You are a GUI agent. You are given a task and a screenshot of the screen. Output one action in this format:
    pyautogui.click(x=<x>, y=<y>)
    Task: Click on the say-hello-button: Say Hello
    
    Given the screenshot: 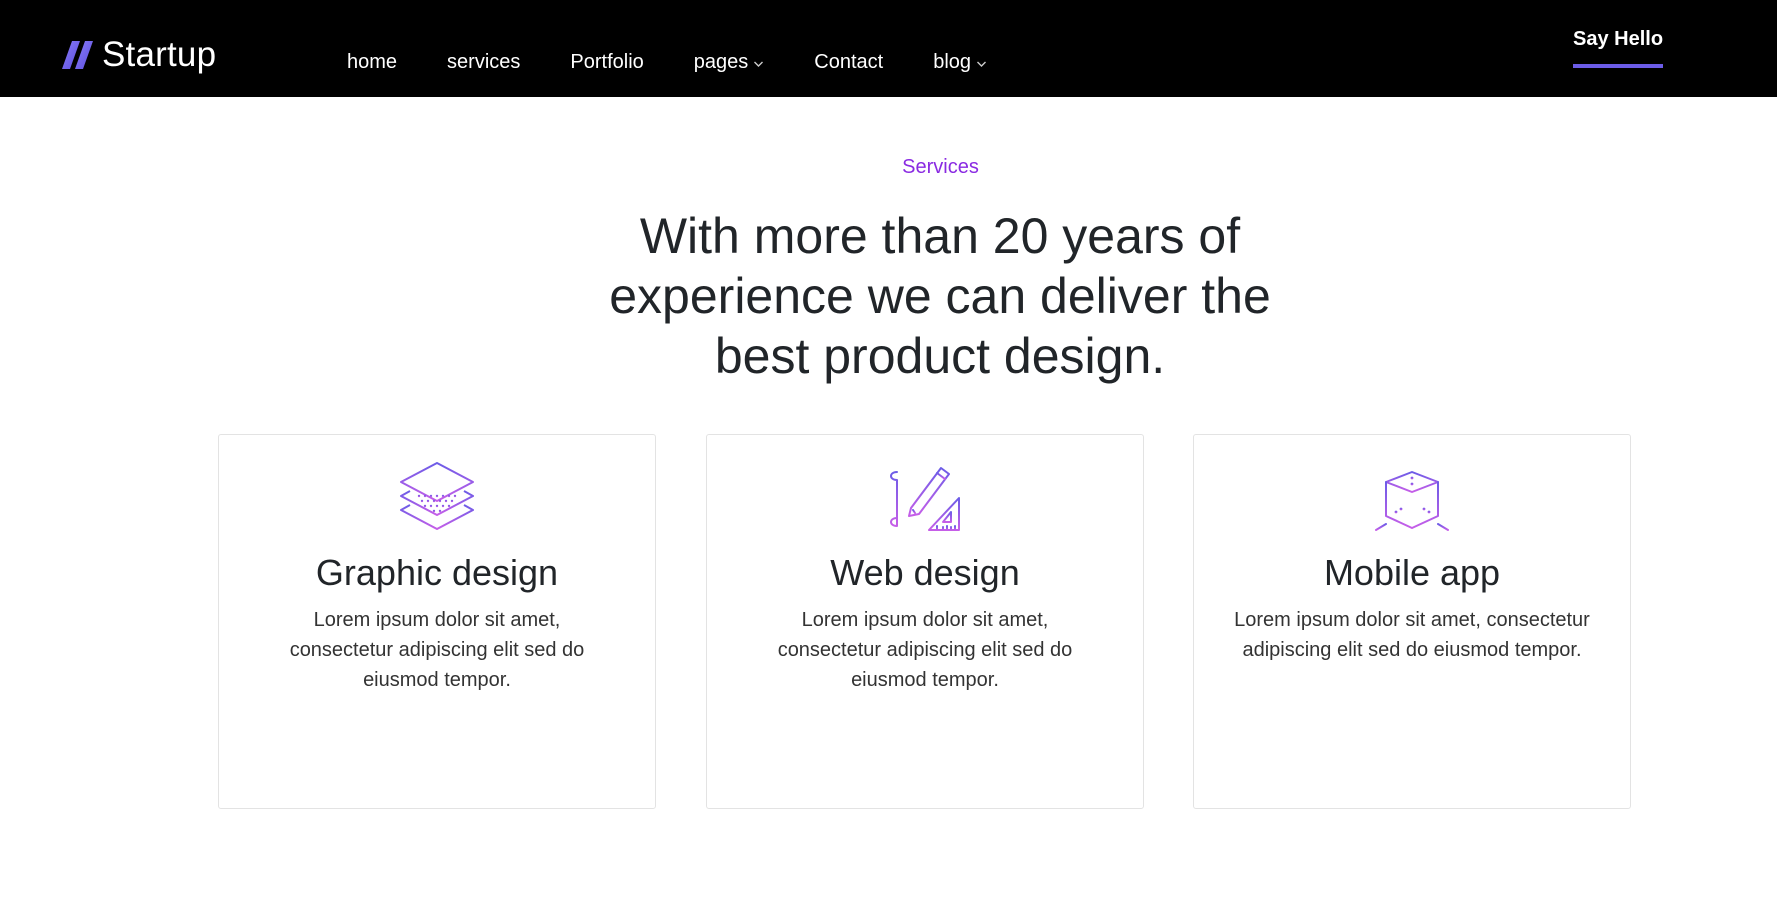 What is the action you would take?
    pyautogui.click(x=1618, y=47)
    